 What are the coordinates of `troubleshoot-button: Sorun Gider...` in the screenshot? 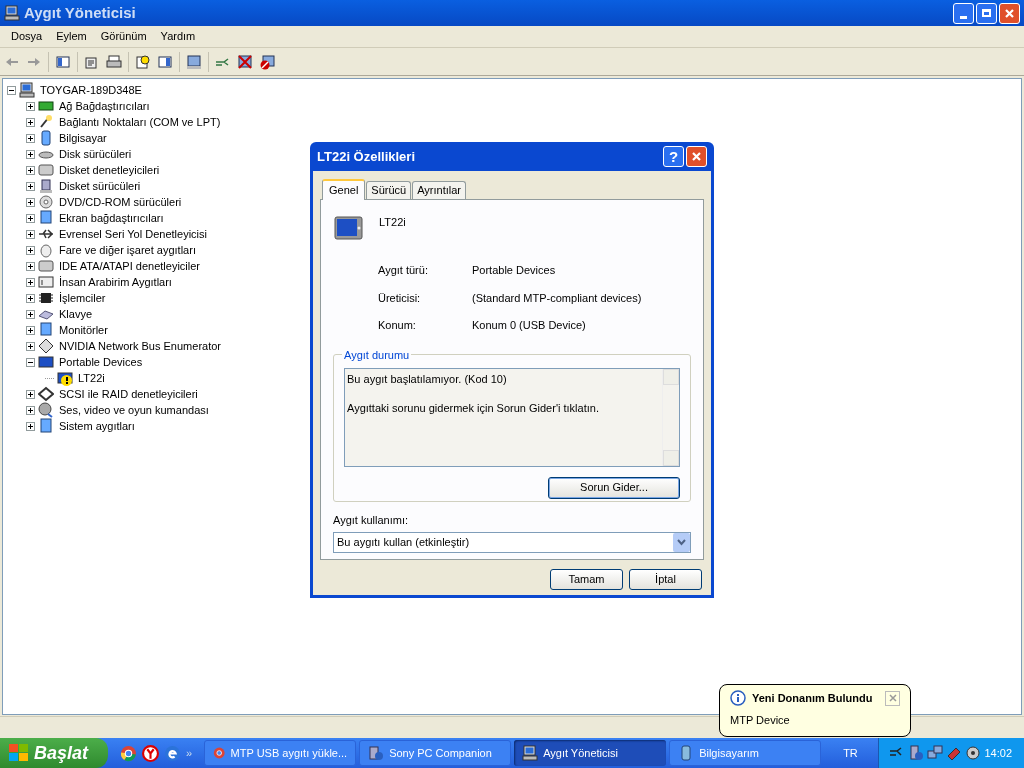 It's located at (614, 487).